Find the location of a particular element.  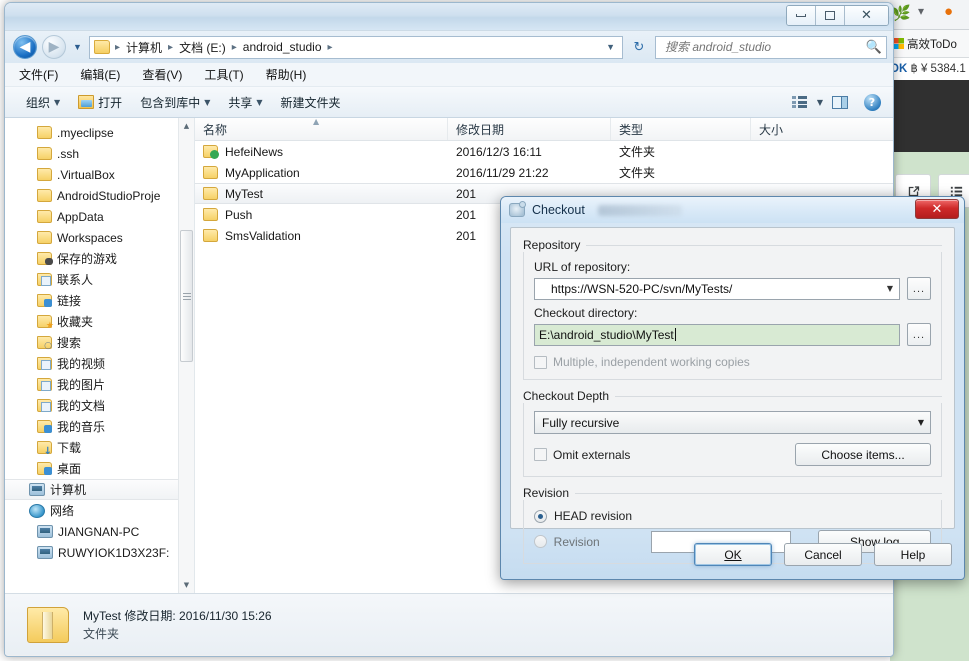

multiple-copies-row: Multiple, independent working copies is located at coordinates (732, 362).